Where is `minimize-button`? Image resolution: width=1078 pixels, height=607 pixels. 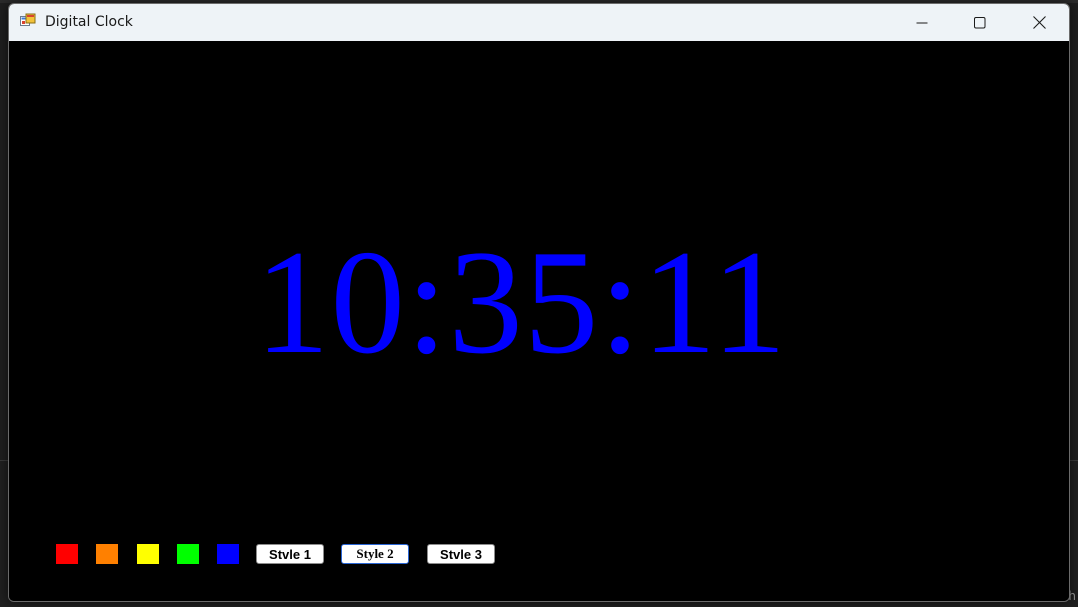
minimize-button is located at coordinates (922, 22).